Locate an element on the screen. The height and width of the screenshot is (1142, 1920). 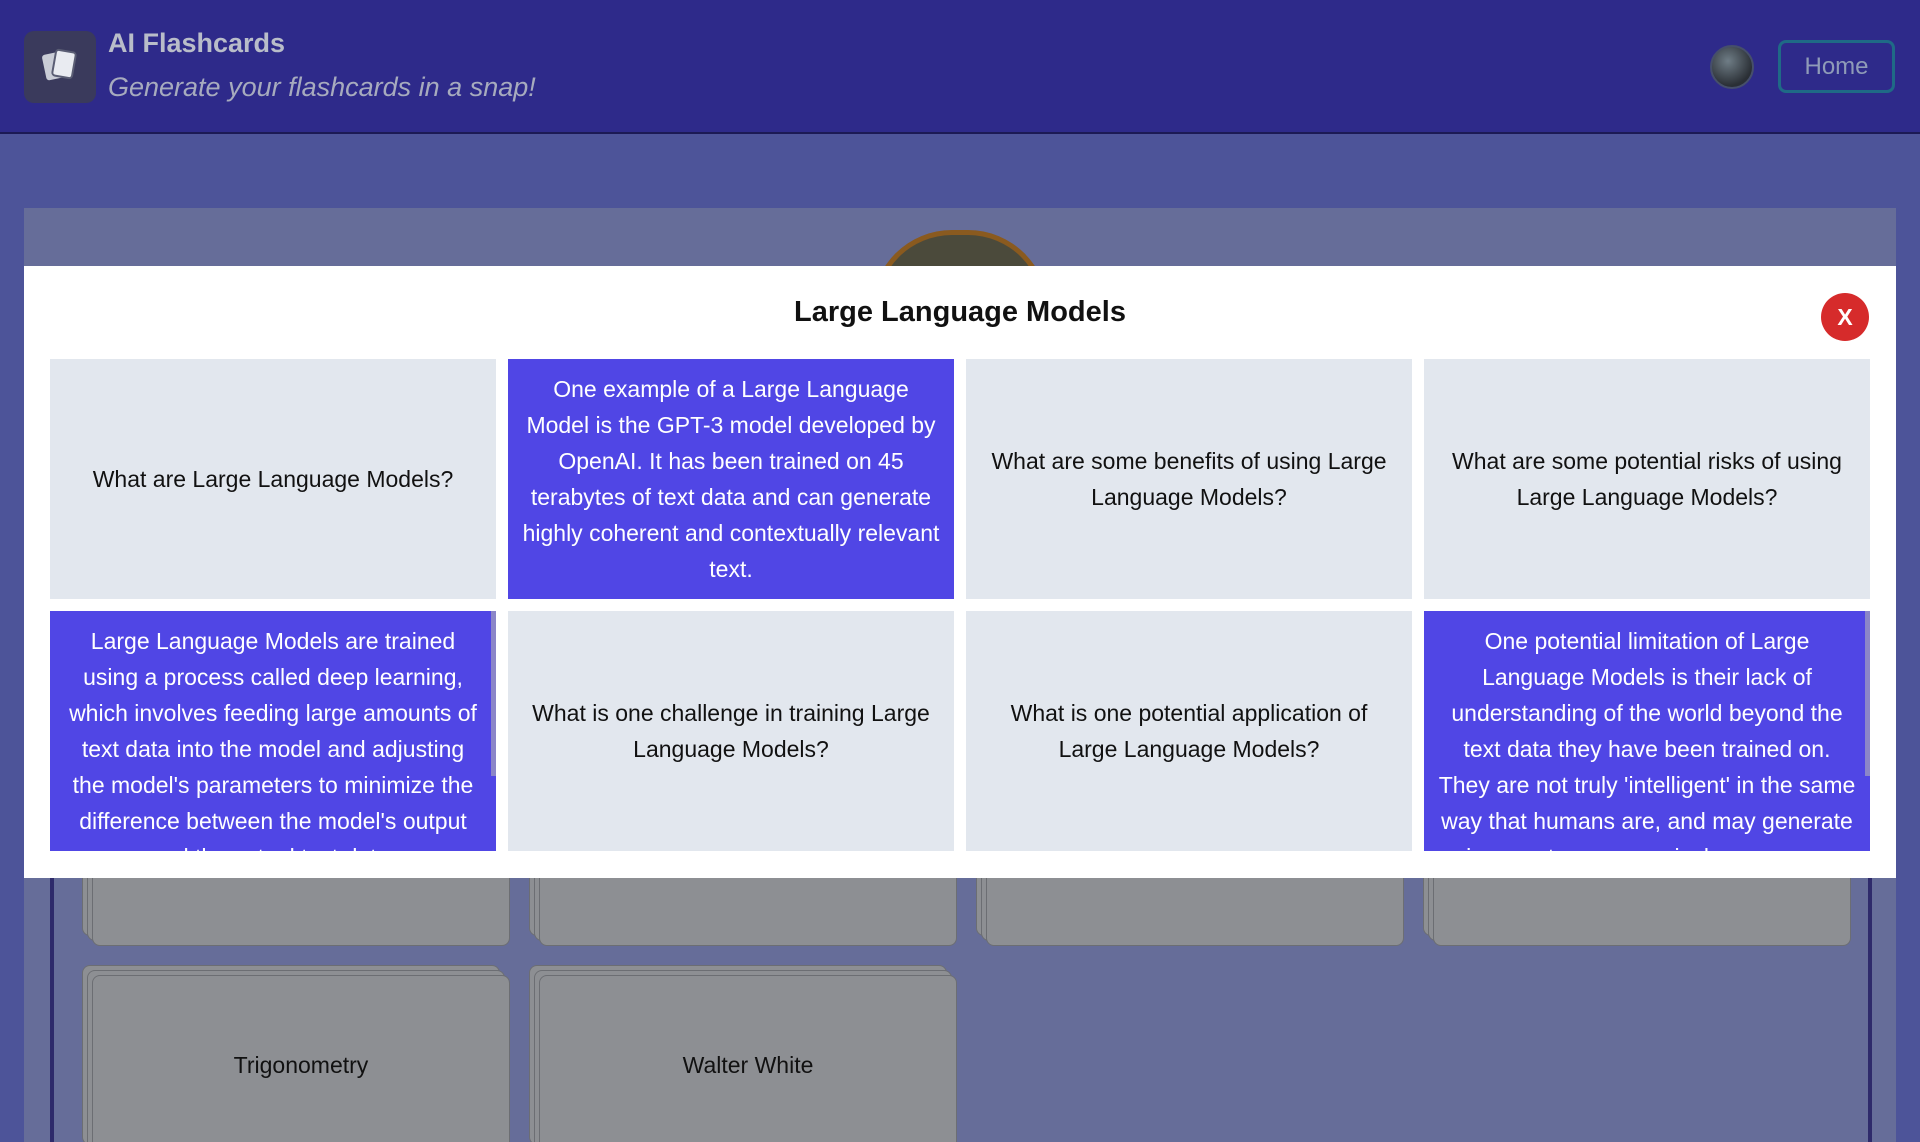
app-title: AI Flashcards is located at coordinates (197, 43).